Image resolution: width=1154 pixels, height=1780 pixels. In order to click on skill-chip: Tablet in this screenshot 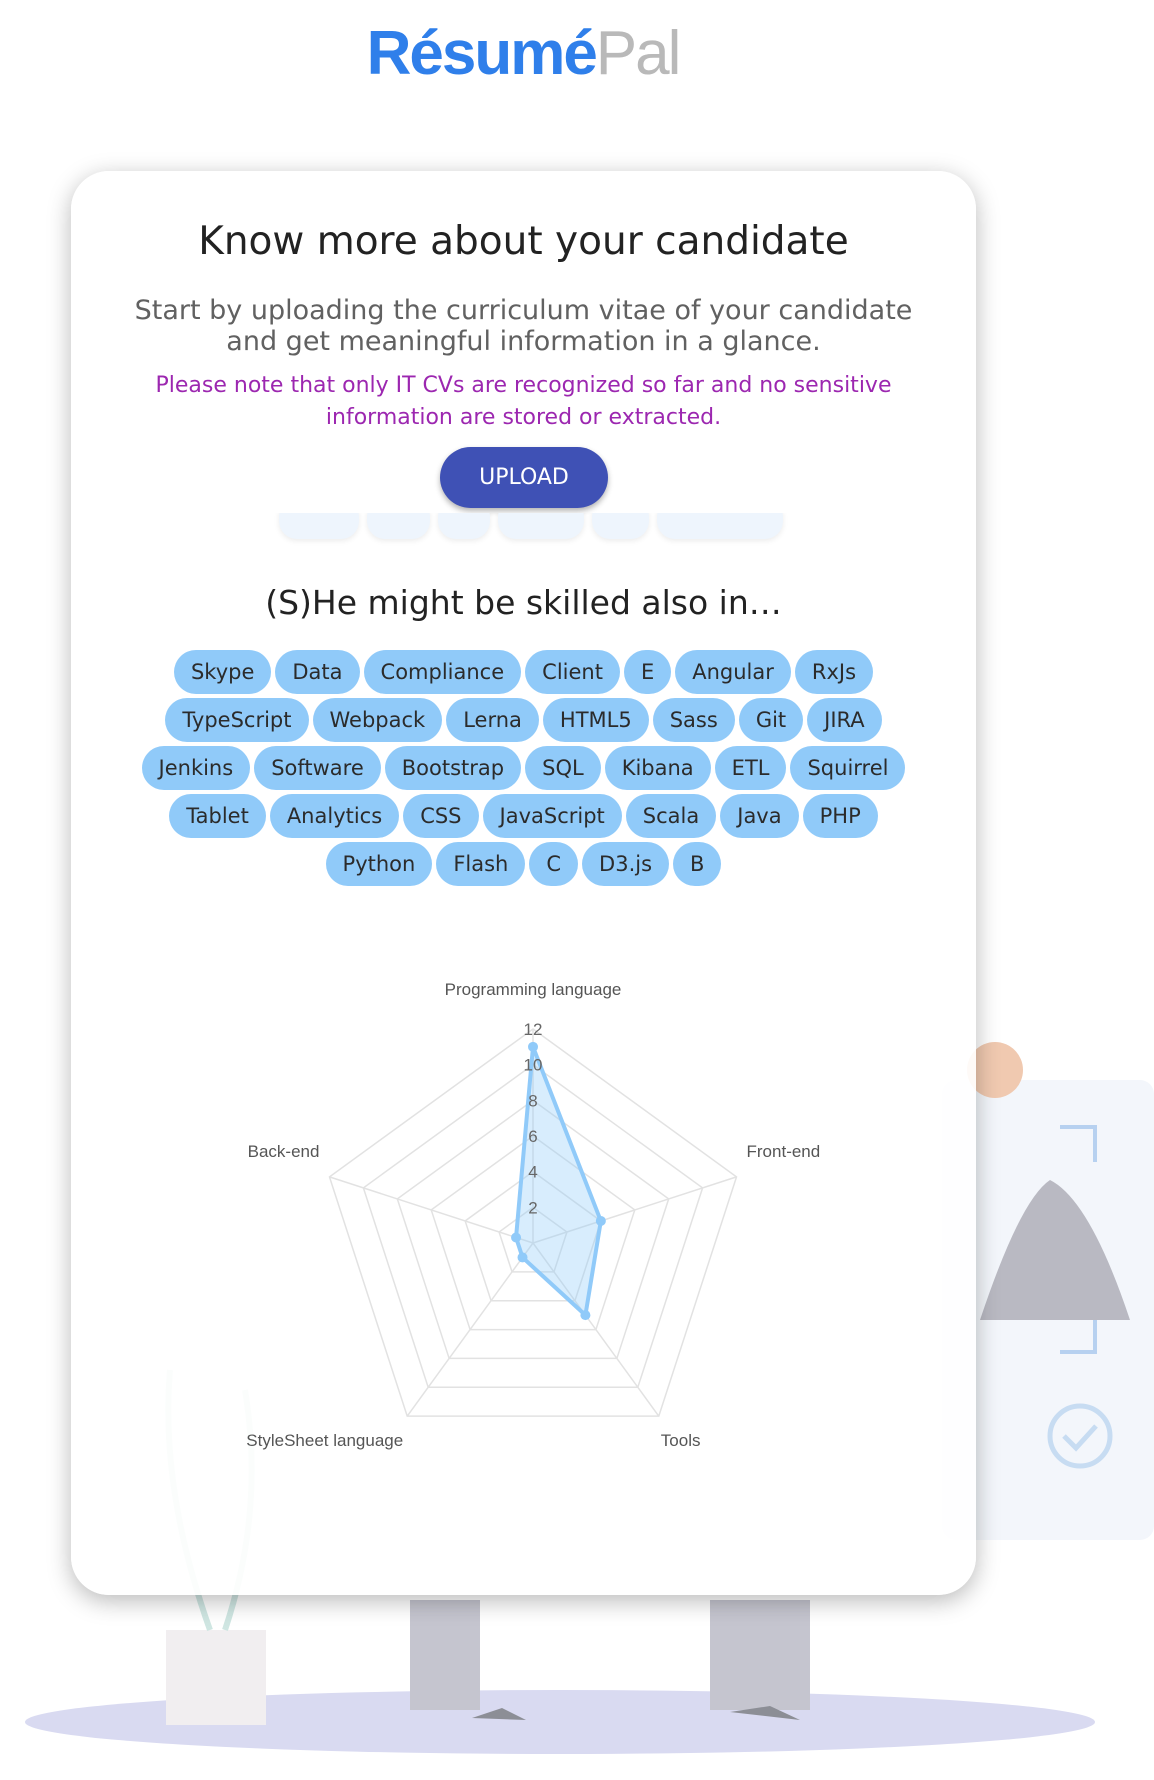, I will do `click(217, 816)`.